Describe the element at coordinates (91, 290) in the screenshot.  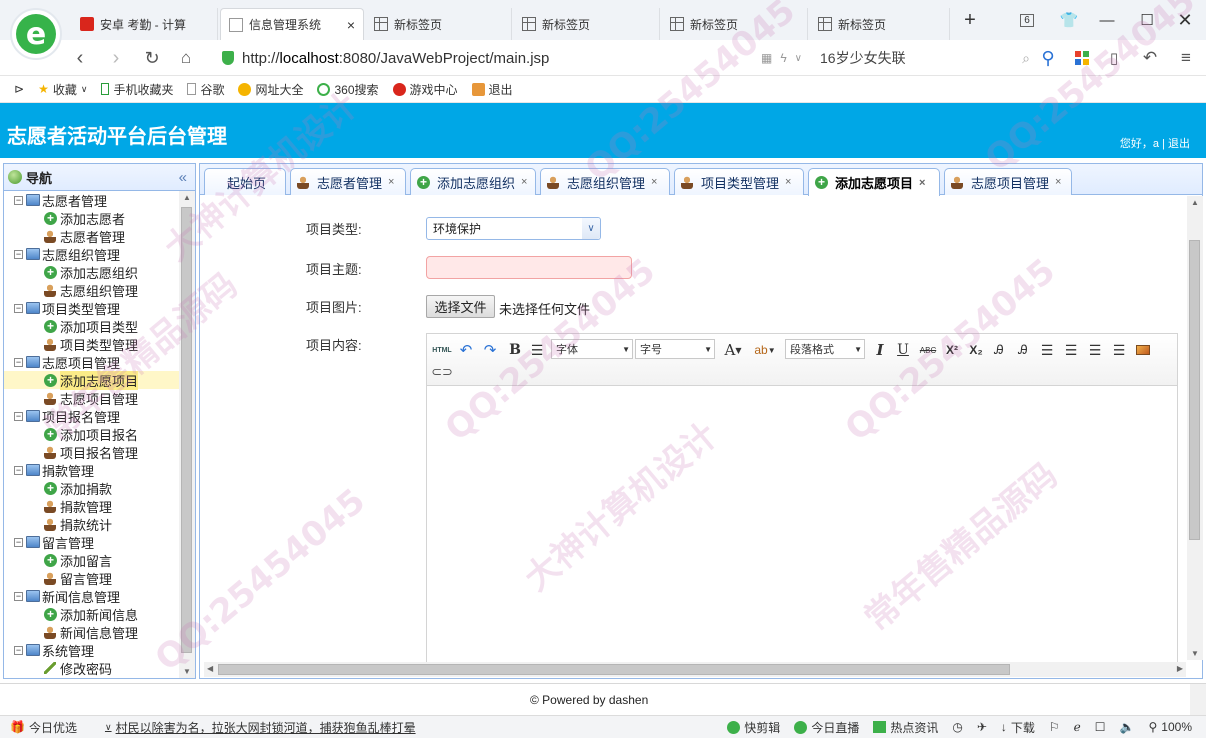
I see `nav-item: 志愿组织管理` at that location.